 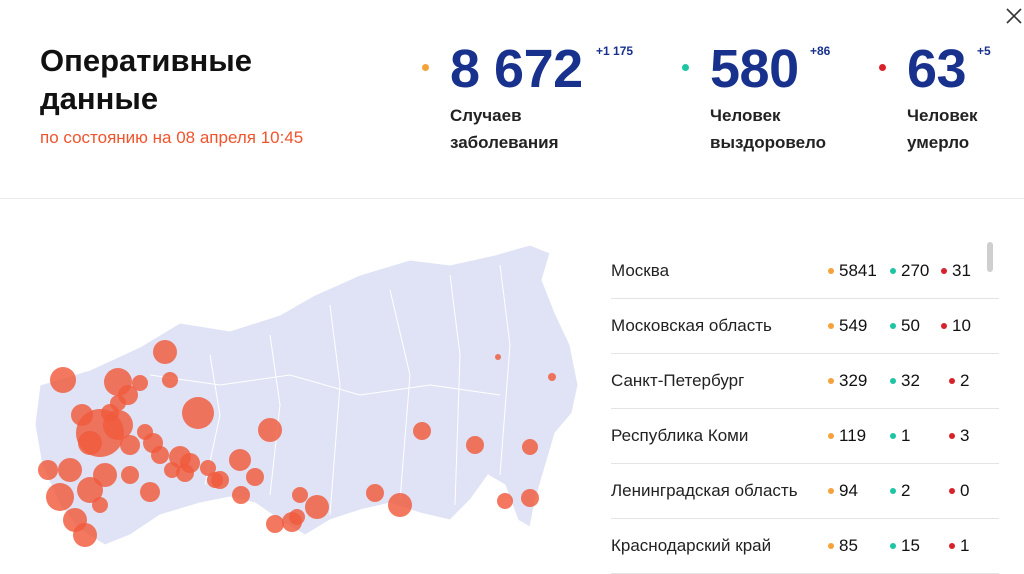 I want to click on recovered-delta: +86, so click(x=820, y=51).